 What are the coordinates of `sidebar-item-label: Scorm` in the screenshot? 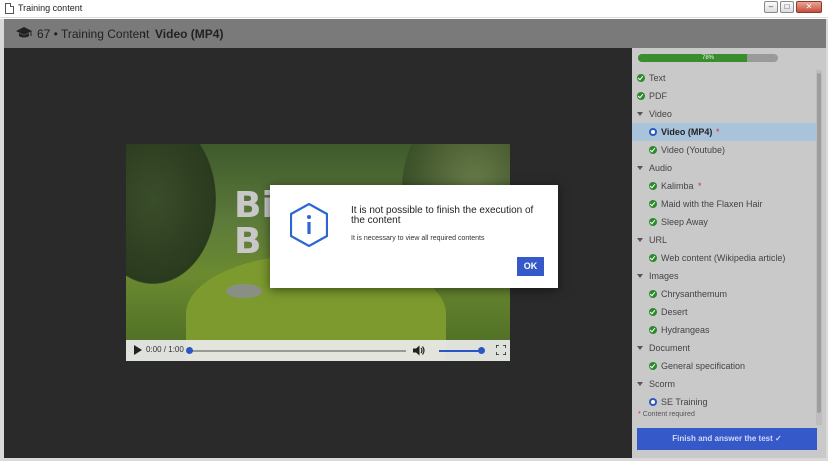 It's located at (662, 384).